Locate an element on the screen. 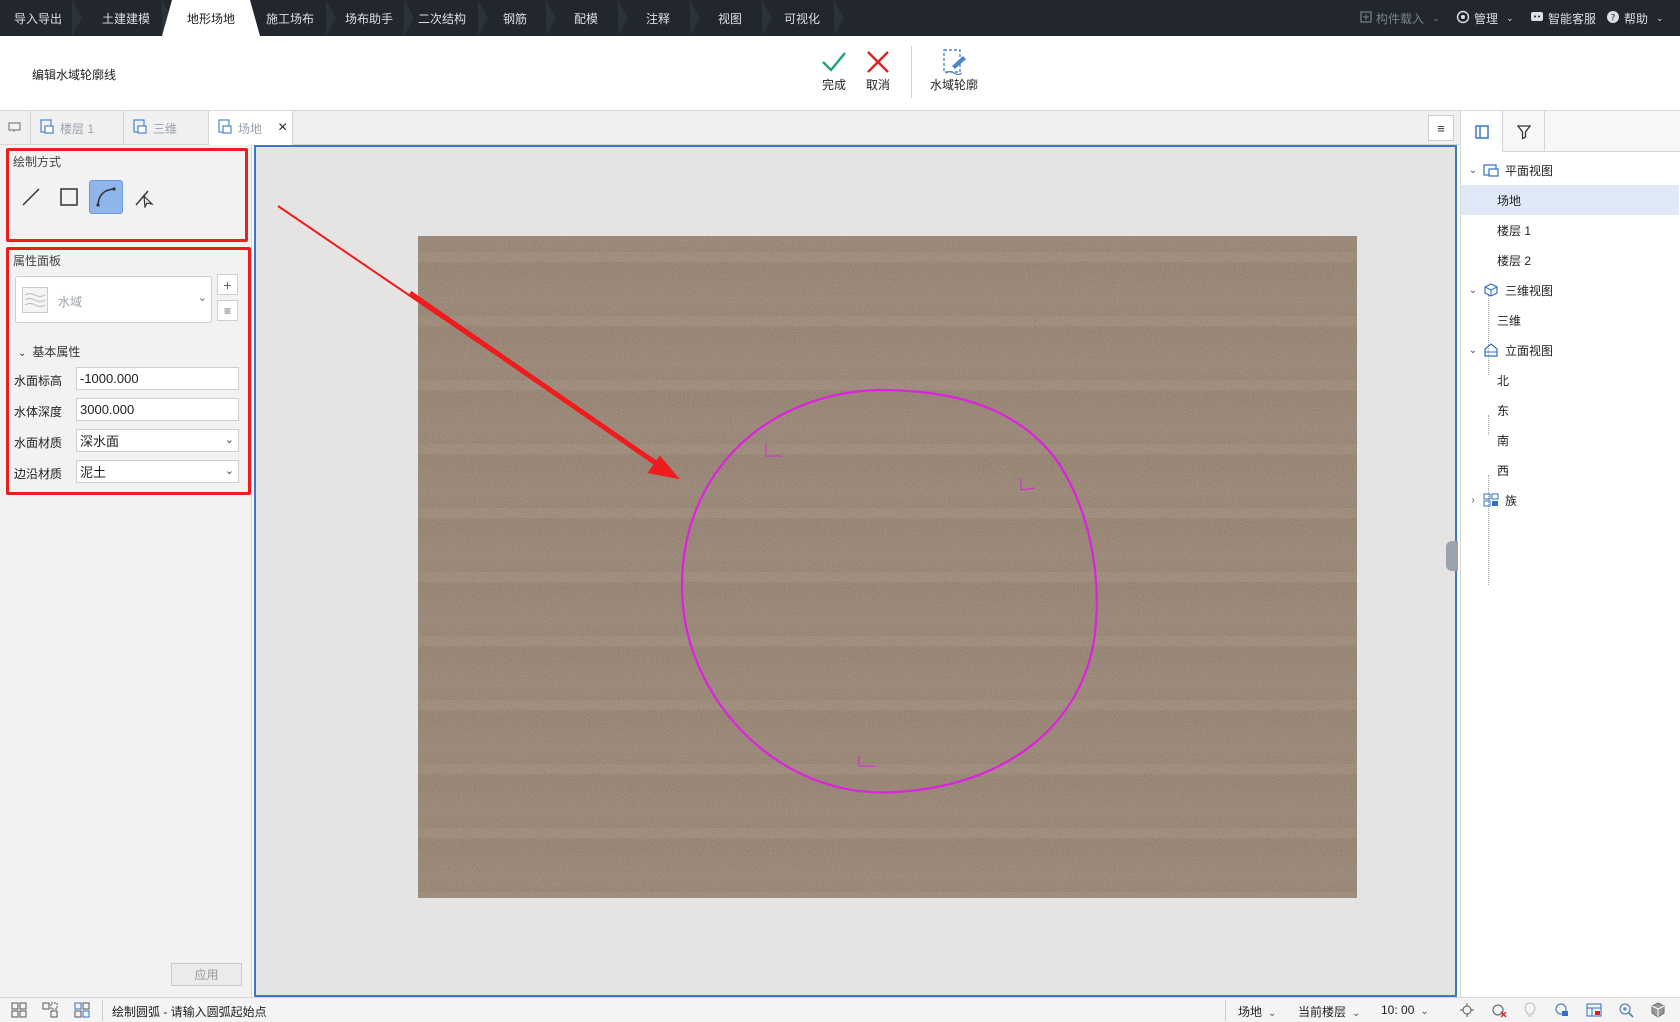  menu-tab-view: 视图 is located at coordinates (733, 18).